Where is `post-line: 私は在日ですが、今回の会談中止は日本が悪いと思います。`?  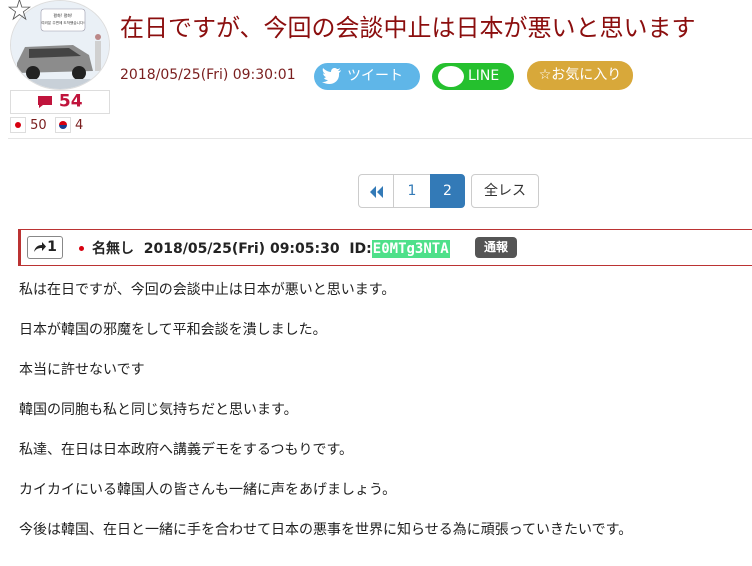 post-line: 私は在日ですが、今回の会談中止は日本が悪いと思います。 is located at coordinates (207, 290).